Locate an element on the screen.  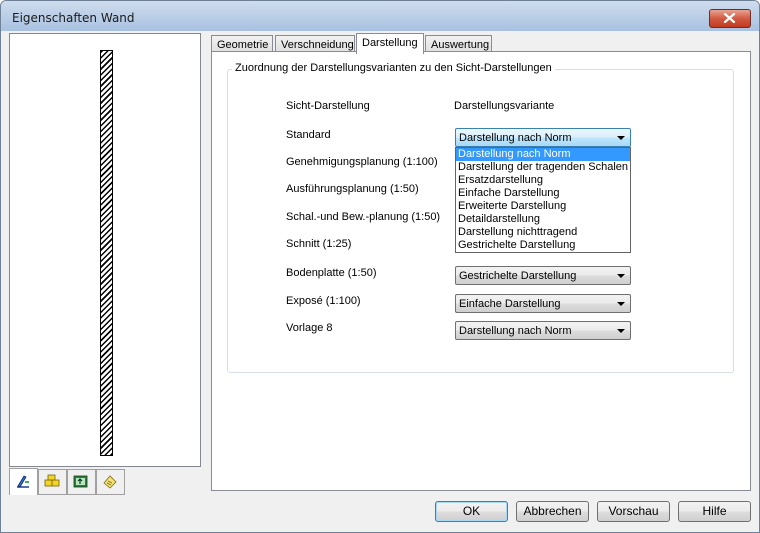
ok-button: OK is located at coordinates (471, 511).